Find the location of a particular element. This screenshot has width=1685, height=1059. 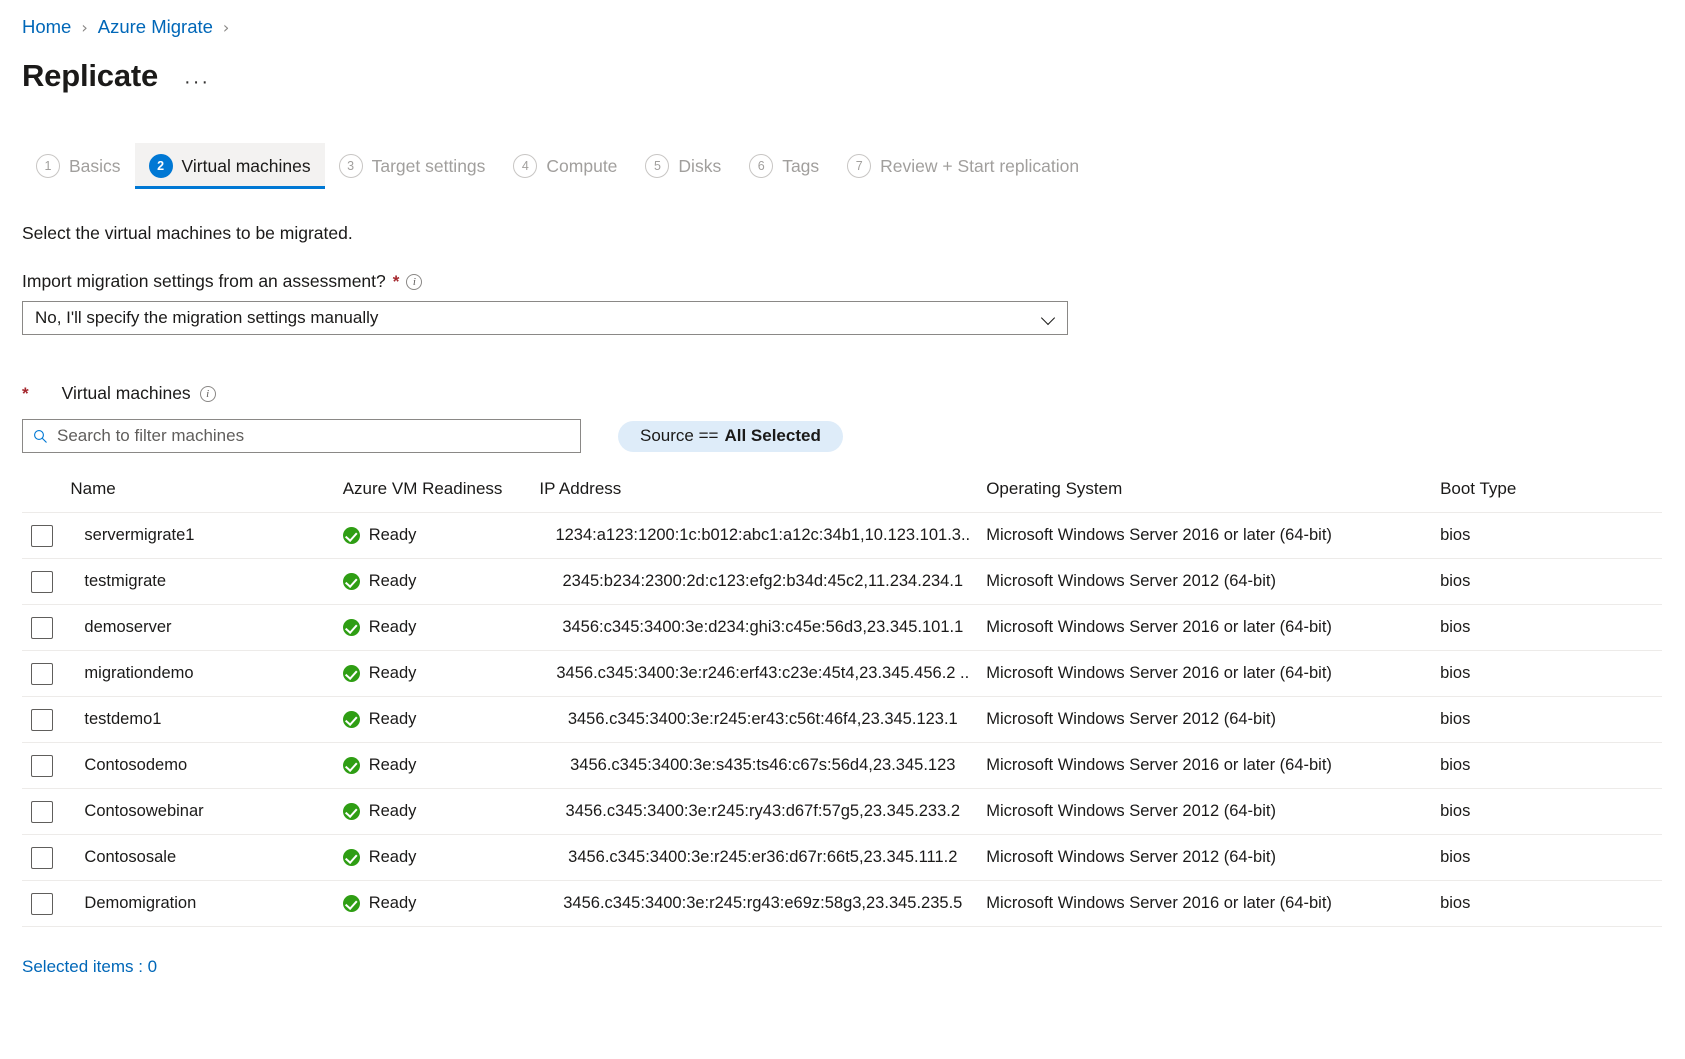

search-icon is located at coordinates (40, 436).